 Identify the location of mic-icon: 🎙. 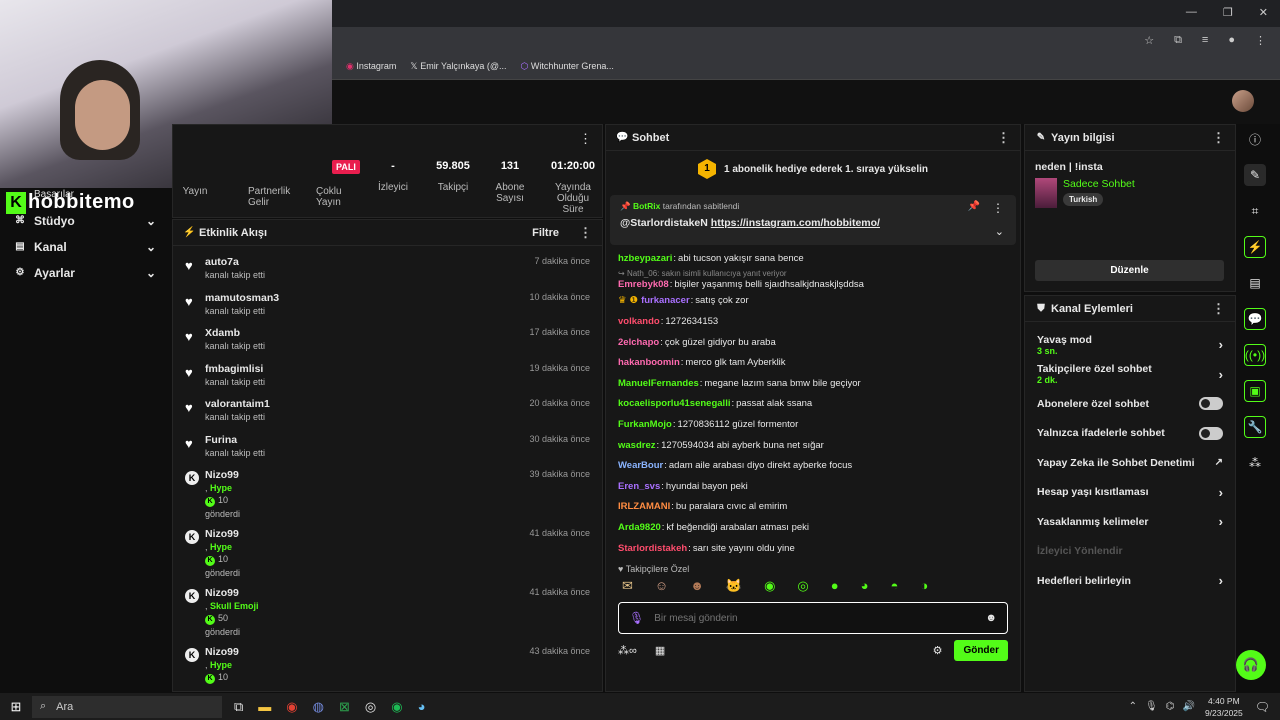
(636, 618).